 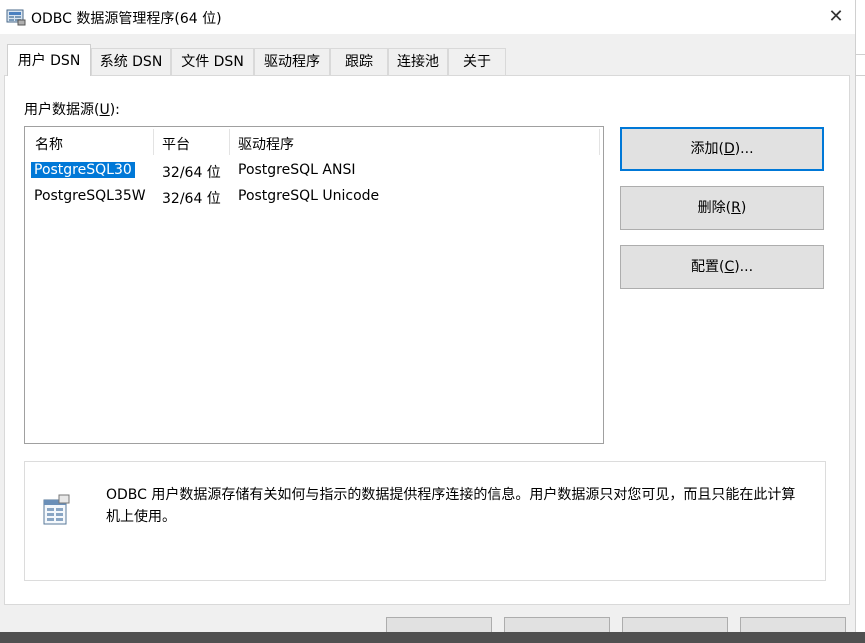 What do you see at coordinates (722, 208) in the screenshot?
I see `remove-button: 删除(R)` at bounding box center [722, 208].